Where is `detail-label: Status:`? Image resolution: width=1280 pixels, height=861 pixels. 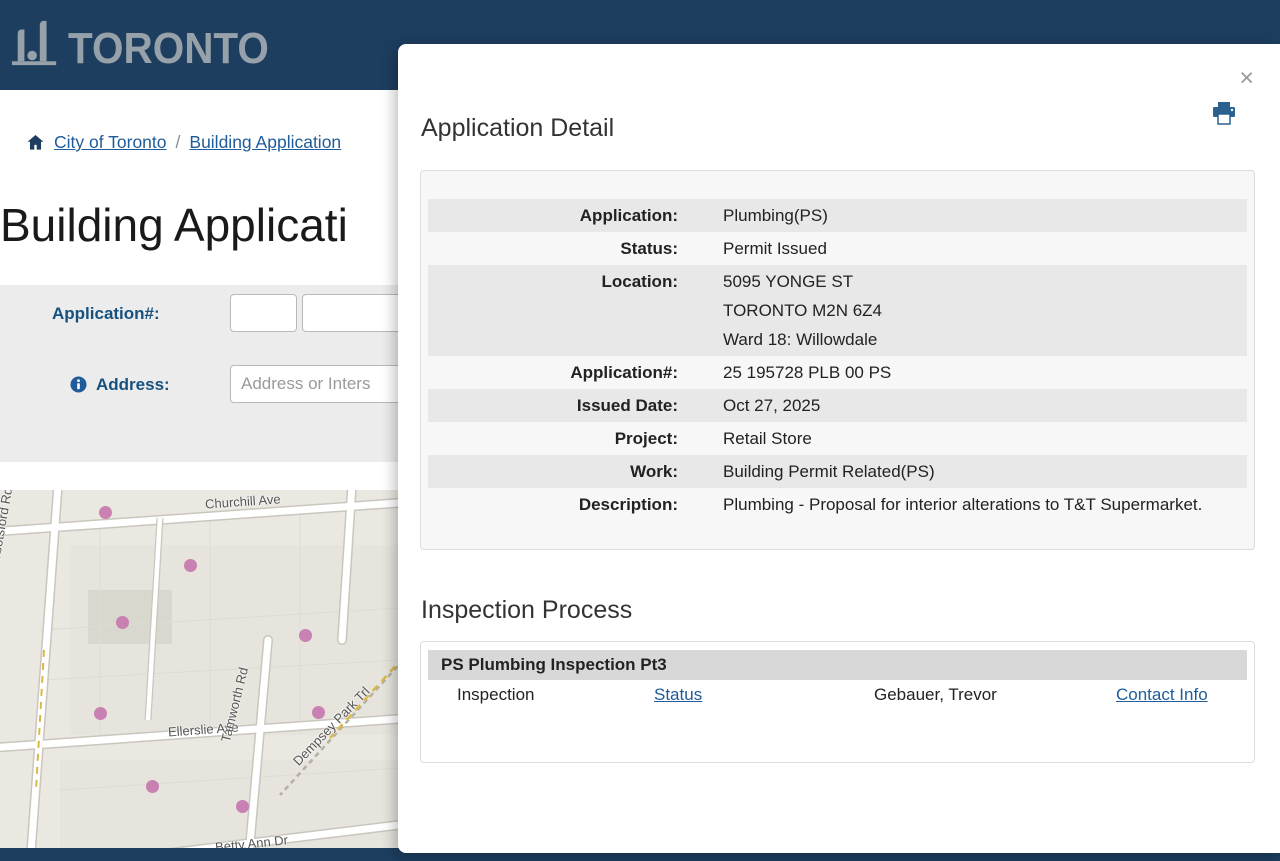 detail-label: Status: is located at coordinates (649, 248).